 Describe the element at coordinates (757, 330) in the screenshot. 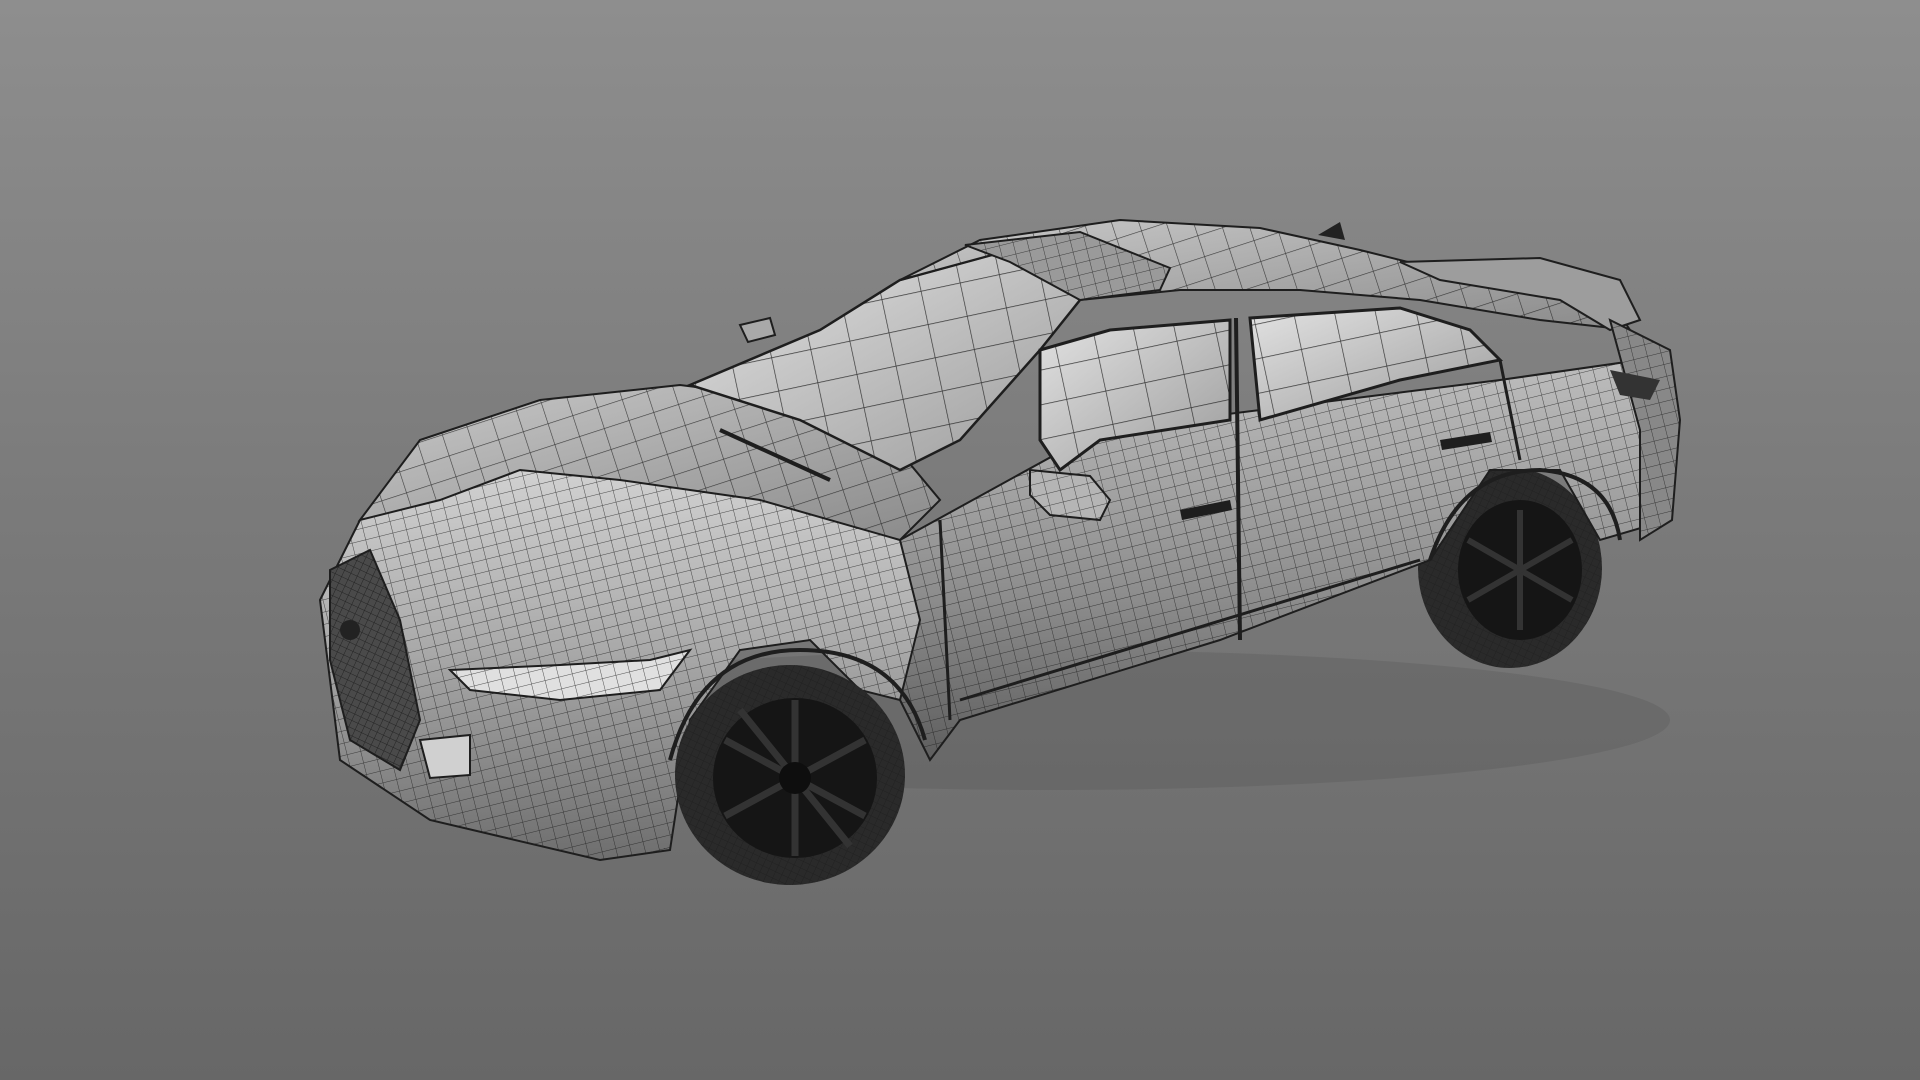

I see `left-mirror-far` at that location.